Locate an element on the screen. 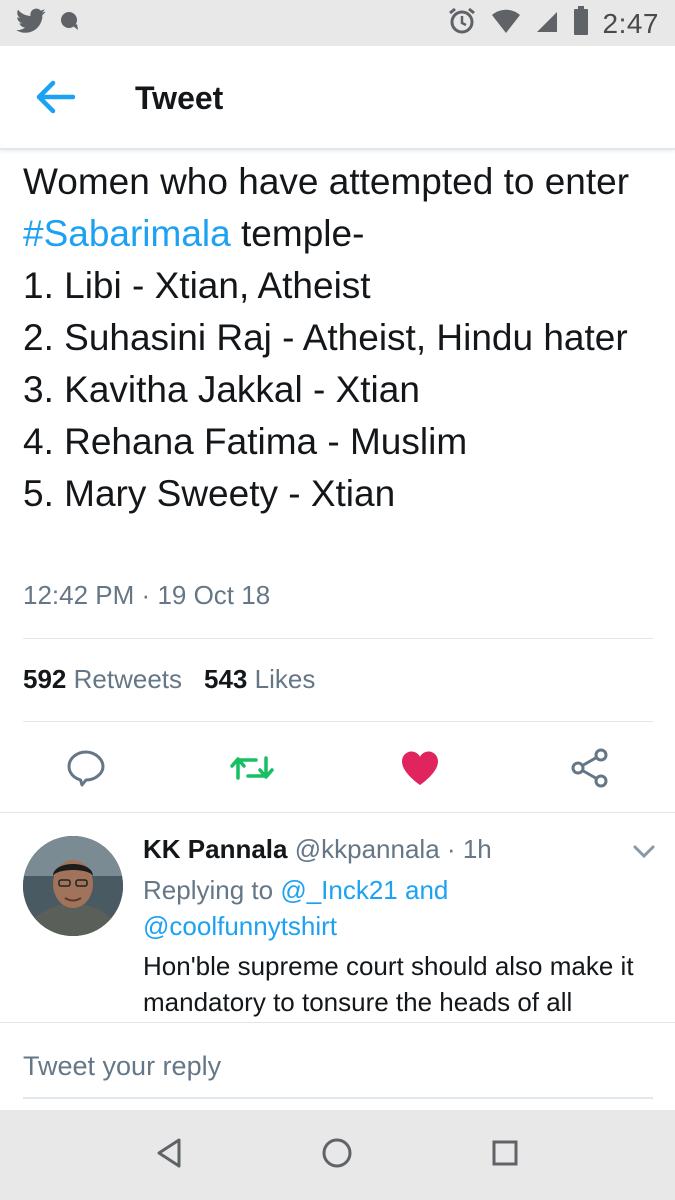  share-button is located at coordinates (590, 770).